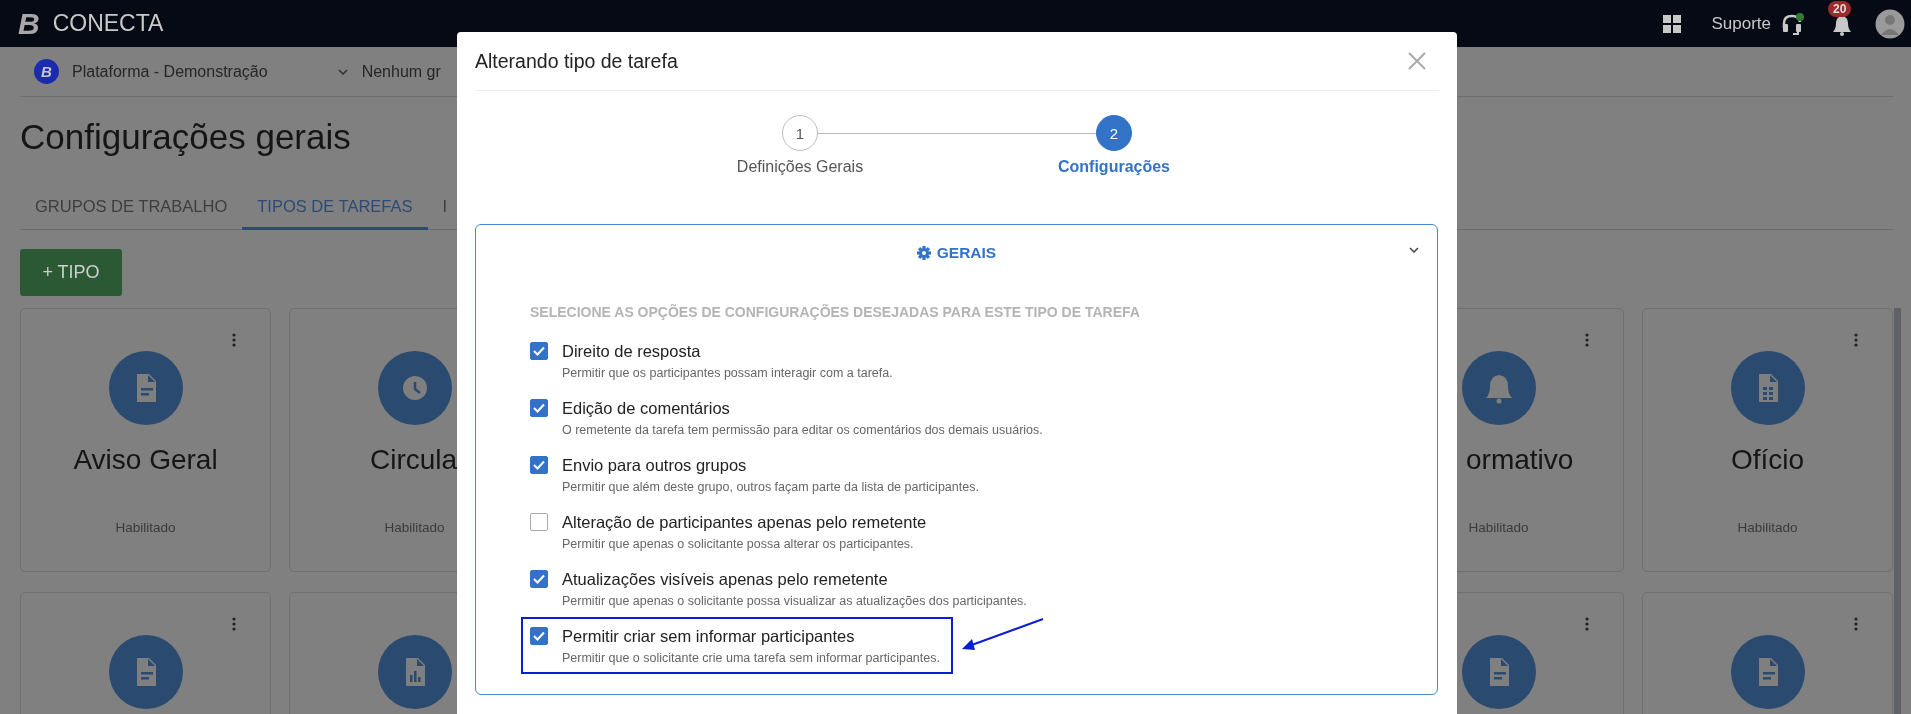 Image resolution: width=1911 pixels, height=714 pixels. What do you see at coordinates (794, 601) in the screenshot?
I see `option-description: Permitir que apenas o solicitante possa visualizar as atualizações dos participantes.` at bounding box center [794, 601].